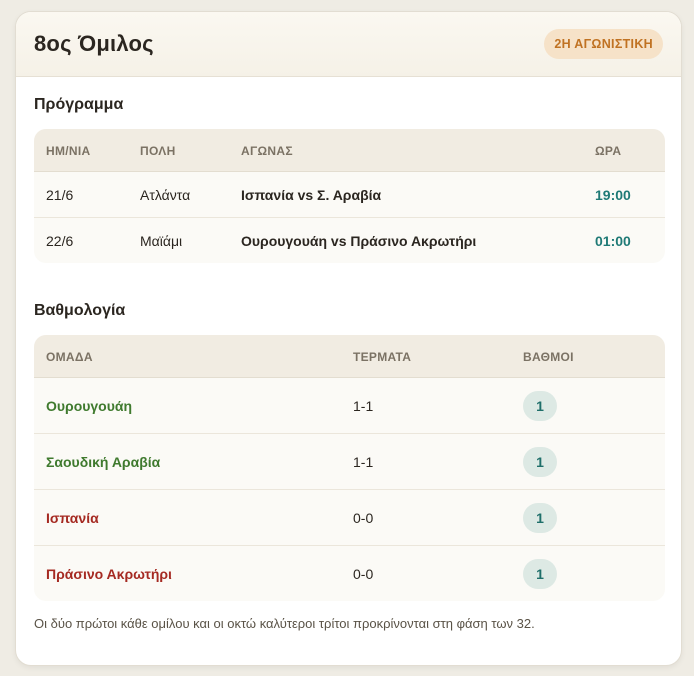 The height and width of the screenshot is (676, 694). I want to click on standings-table-header: ΟΜΑΔΑ ΤΕΡΜΑΤΑ ΒΑΘΜΟΙ, so click(349, 356).